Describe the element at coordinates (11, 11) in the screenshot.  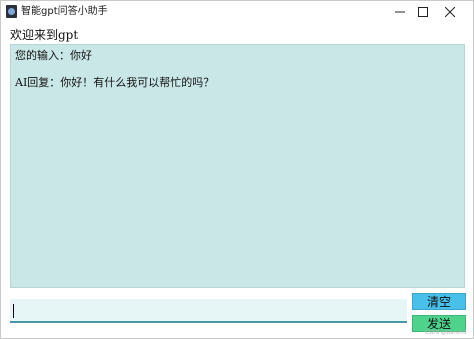
I see `app-icon` at that location.